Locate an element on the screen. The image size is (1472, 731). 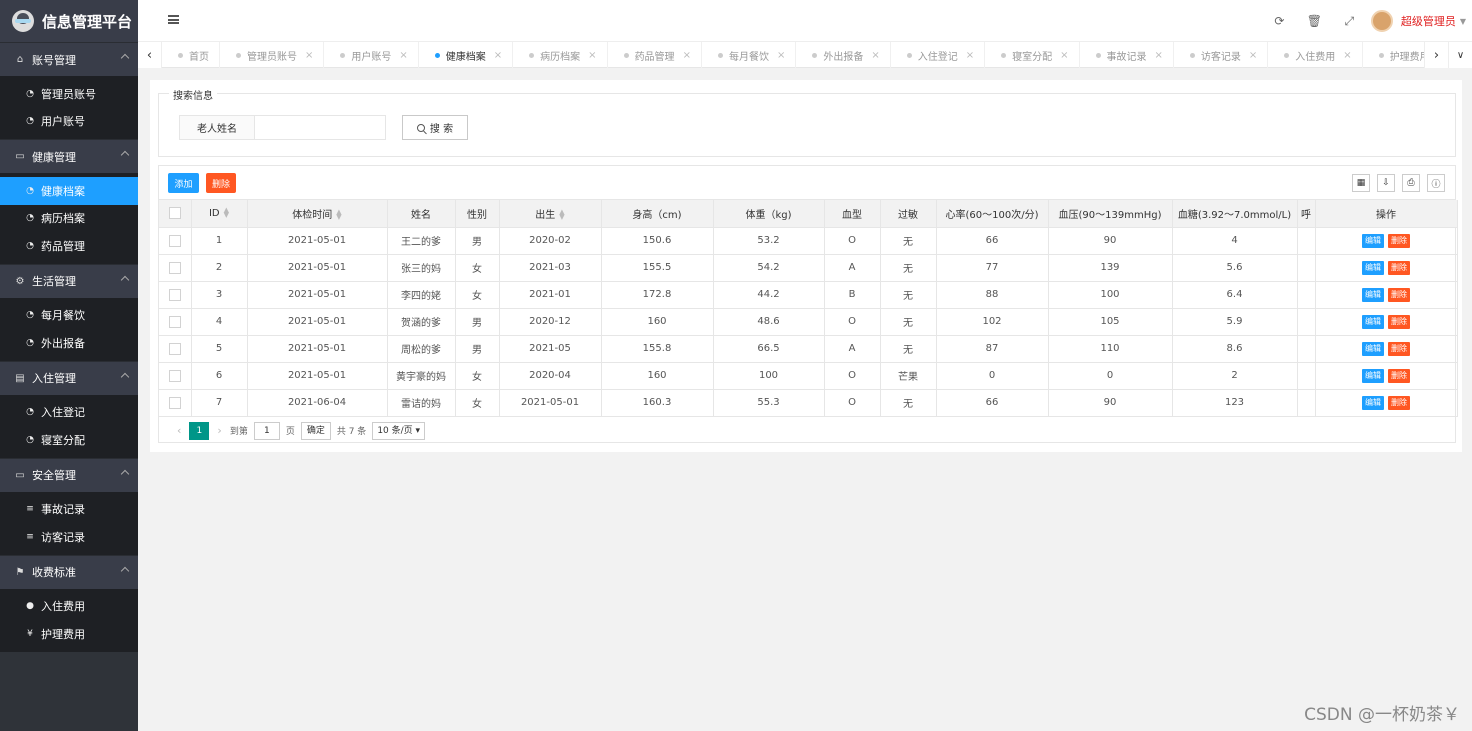
search-button: 搜 索 is located at coordinates (435, 127).